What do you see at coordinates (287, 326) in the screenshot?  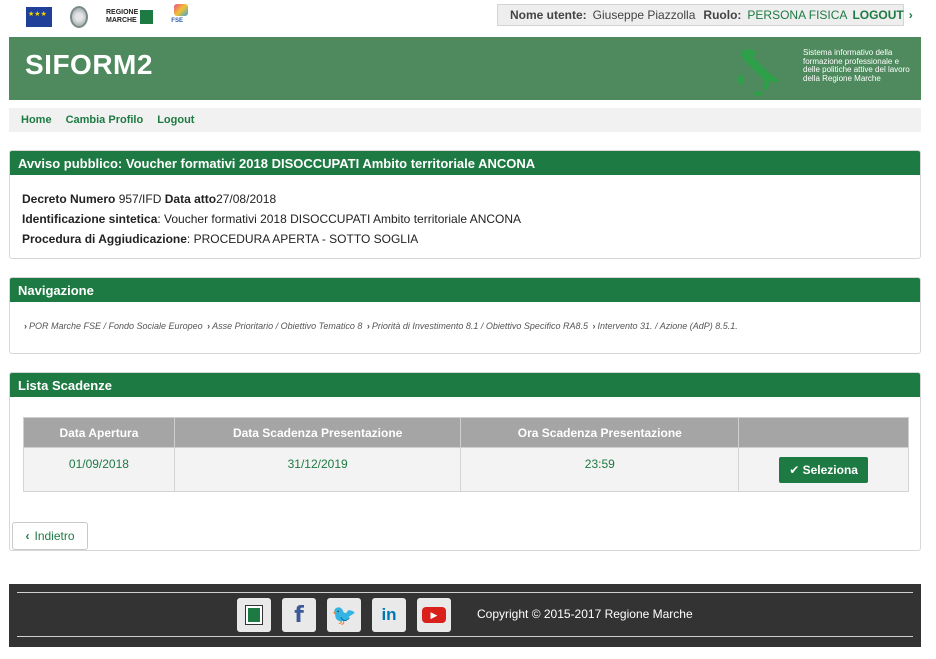 I see `breadcrumb-item: Asse Prioritario / Obiettivo Tematico 8` at bounding box center [287, 326].